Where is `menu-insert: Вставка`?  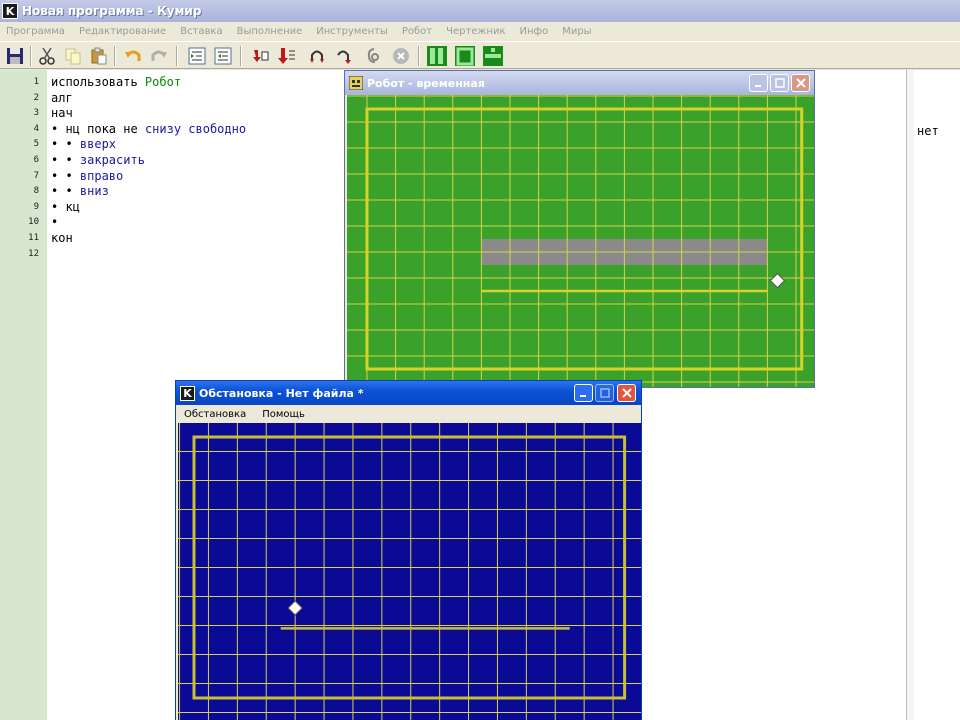 menu-insert: Вставка is located at coordinates (201, 31).